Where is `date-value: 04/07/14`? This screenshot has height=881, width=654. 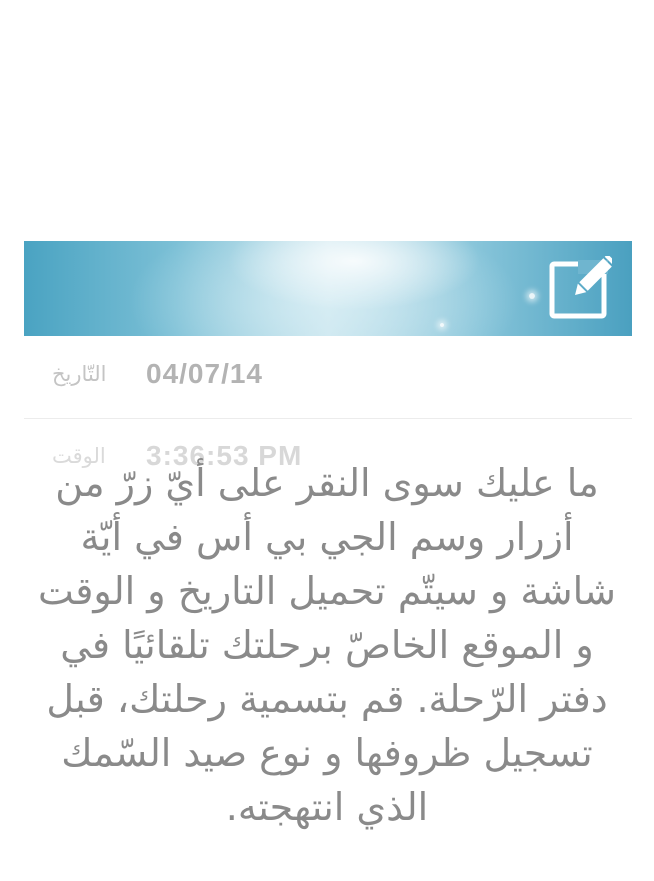
date-value: 04/07/14 is located at coordinates (204, 373).